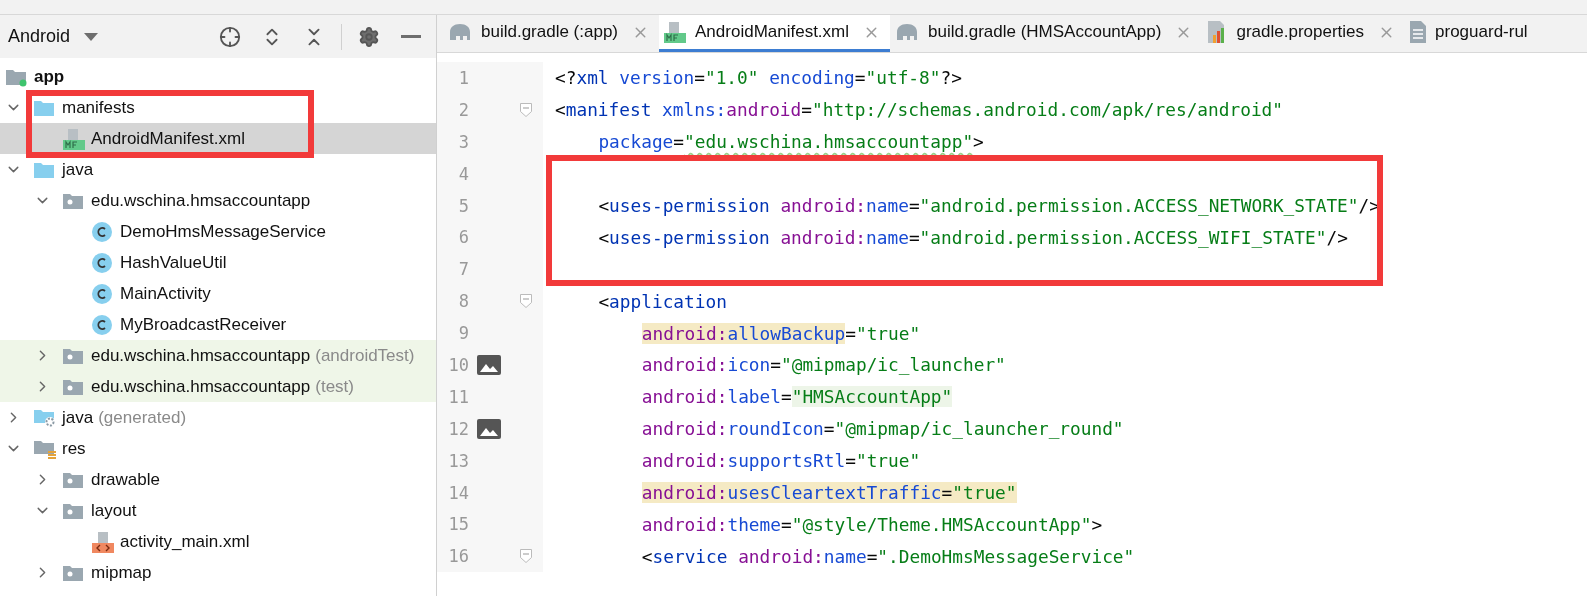  Describe the element at coordinates (223, 231) in the screenshot. I see `item-name: DemoHmsMessageService` at that location.